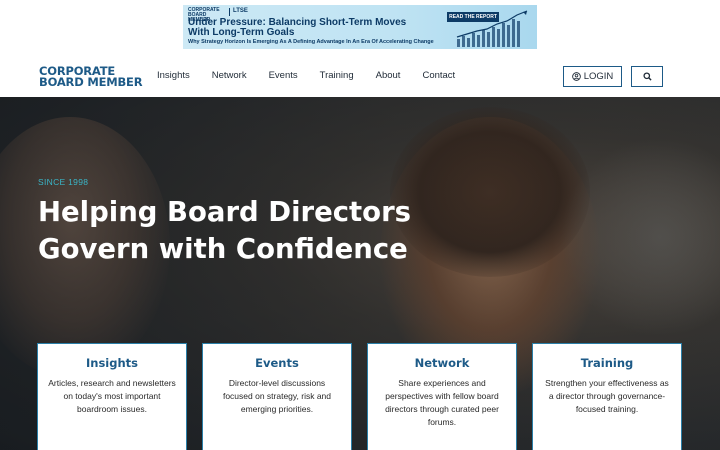 The height and width of the screenshot is (450, 720). I want to click on search-icon, so click(647, 76).